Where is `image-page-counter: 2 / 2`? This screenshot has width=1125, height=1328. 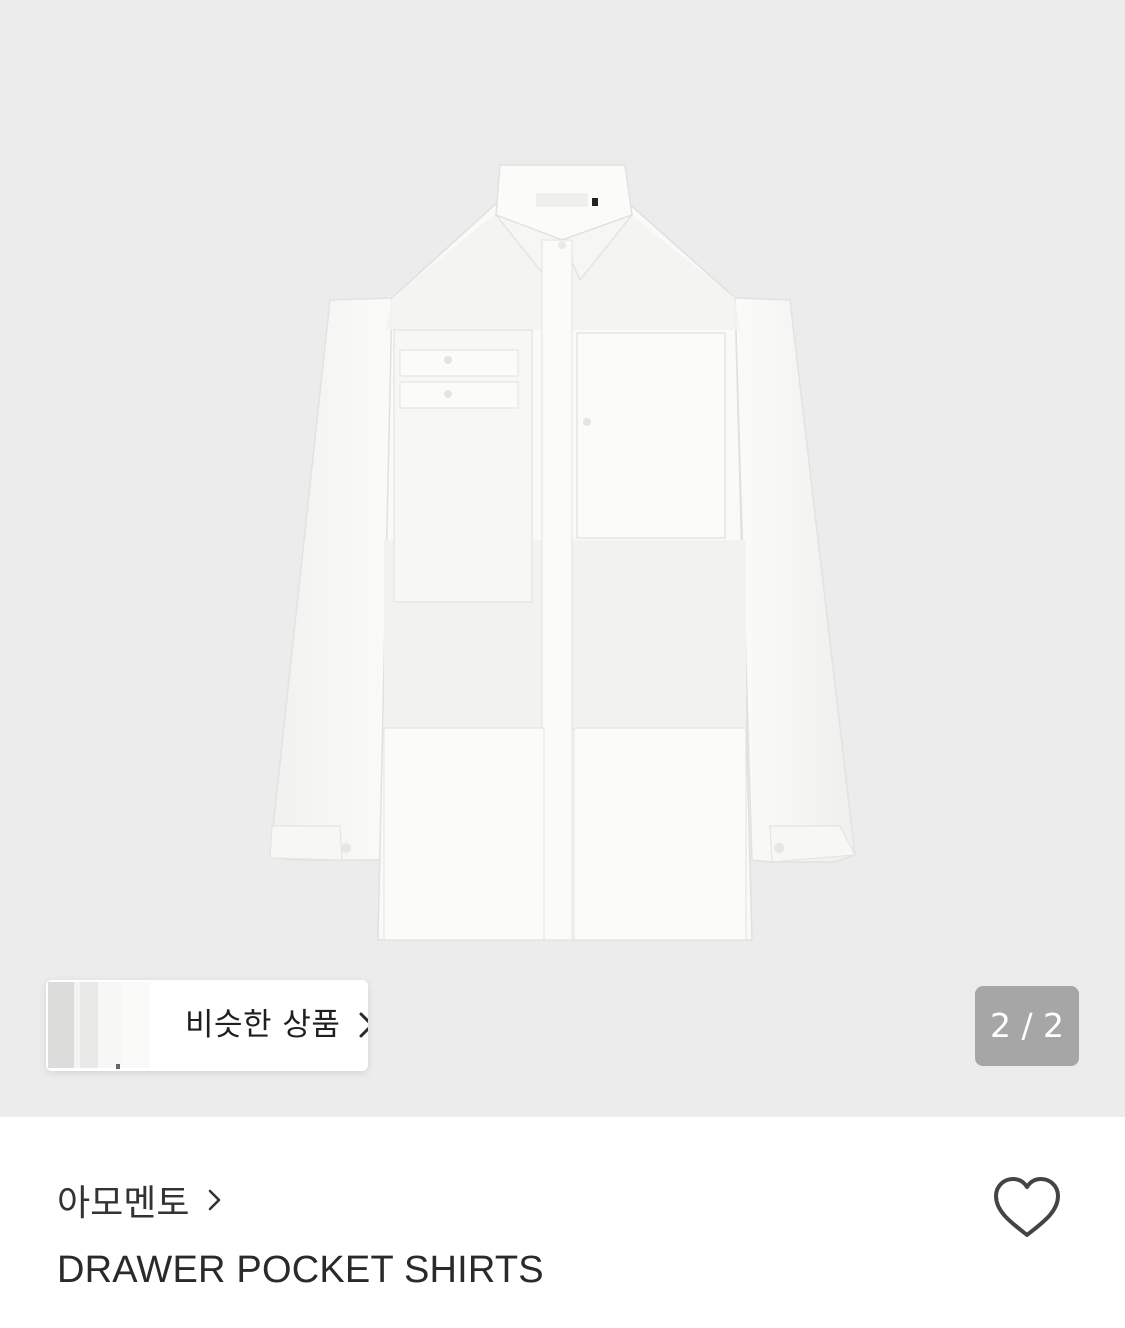 image-page-counter: 2 / 2 is located at coordinates (1027, 1026).